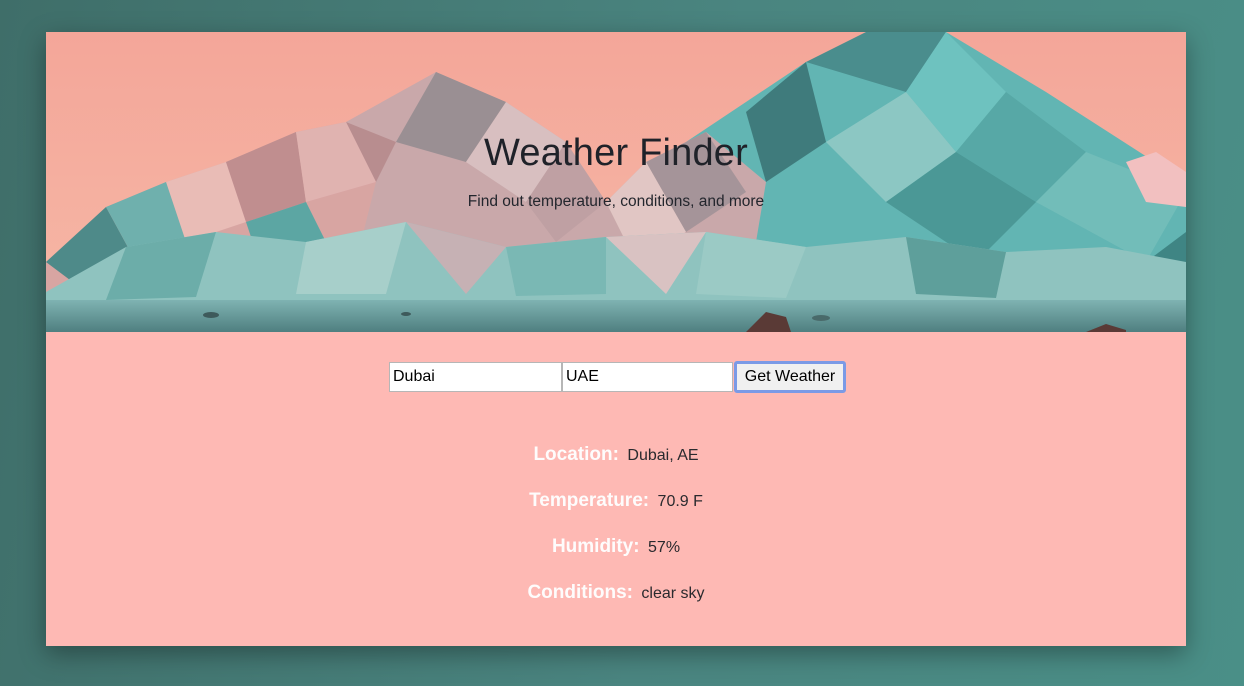  I want to click on temperature-label: Temperature:, so click(589, 500).